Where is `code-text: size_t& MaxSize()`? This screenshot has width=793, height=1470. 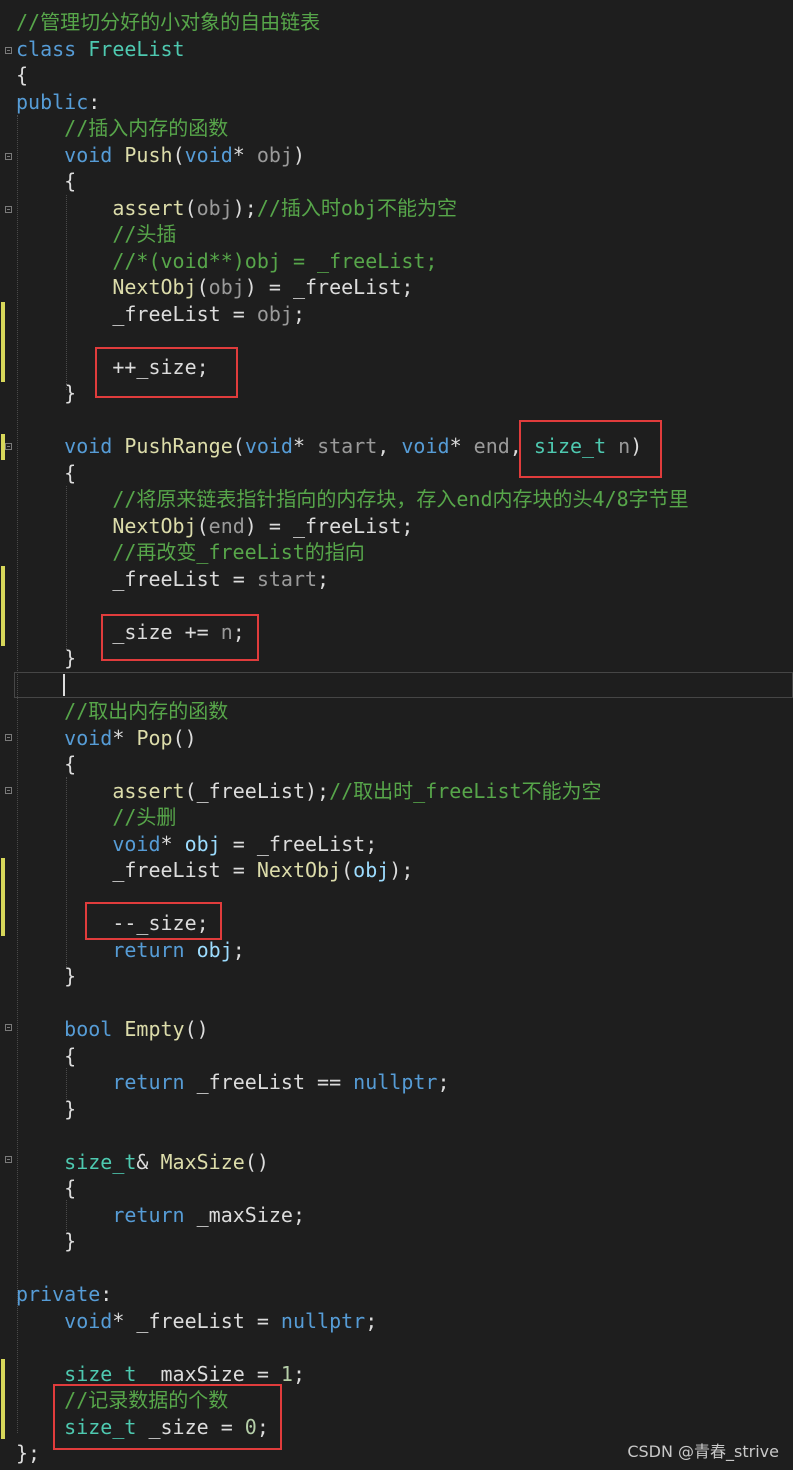 code-text: size_t& MaxSize() is located at coordinates (142, 1162).